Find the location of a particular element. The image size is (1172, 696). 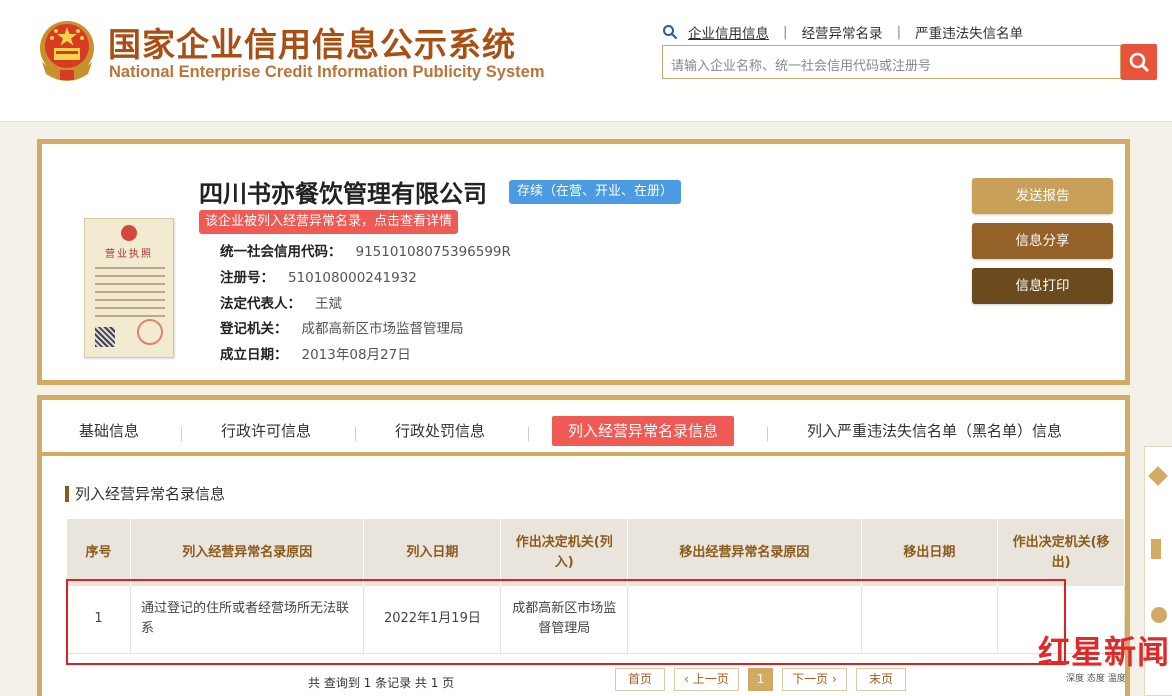

field-label: 法定代表人： is located at coordinates (260, 304).